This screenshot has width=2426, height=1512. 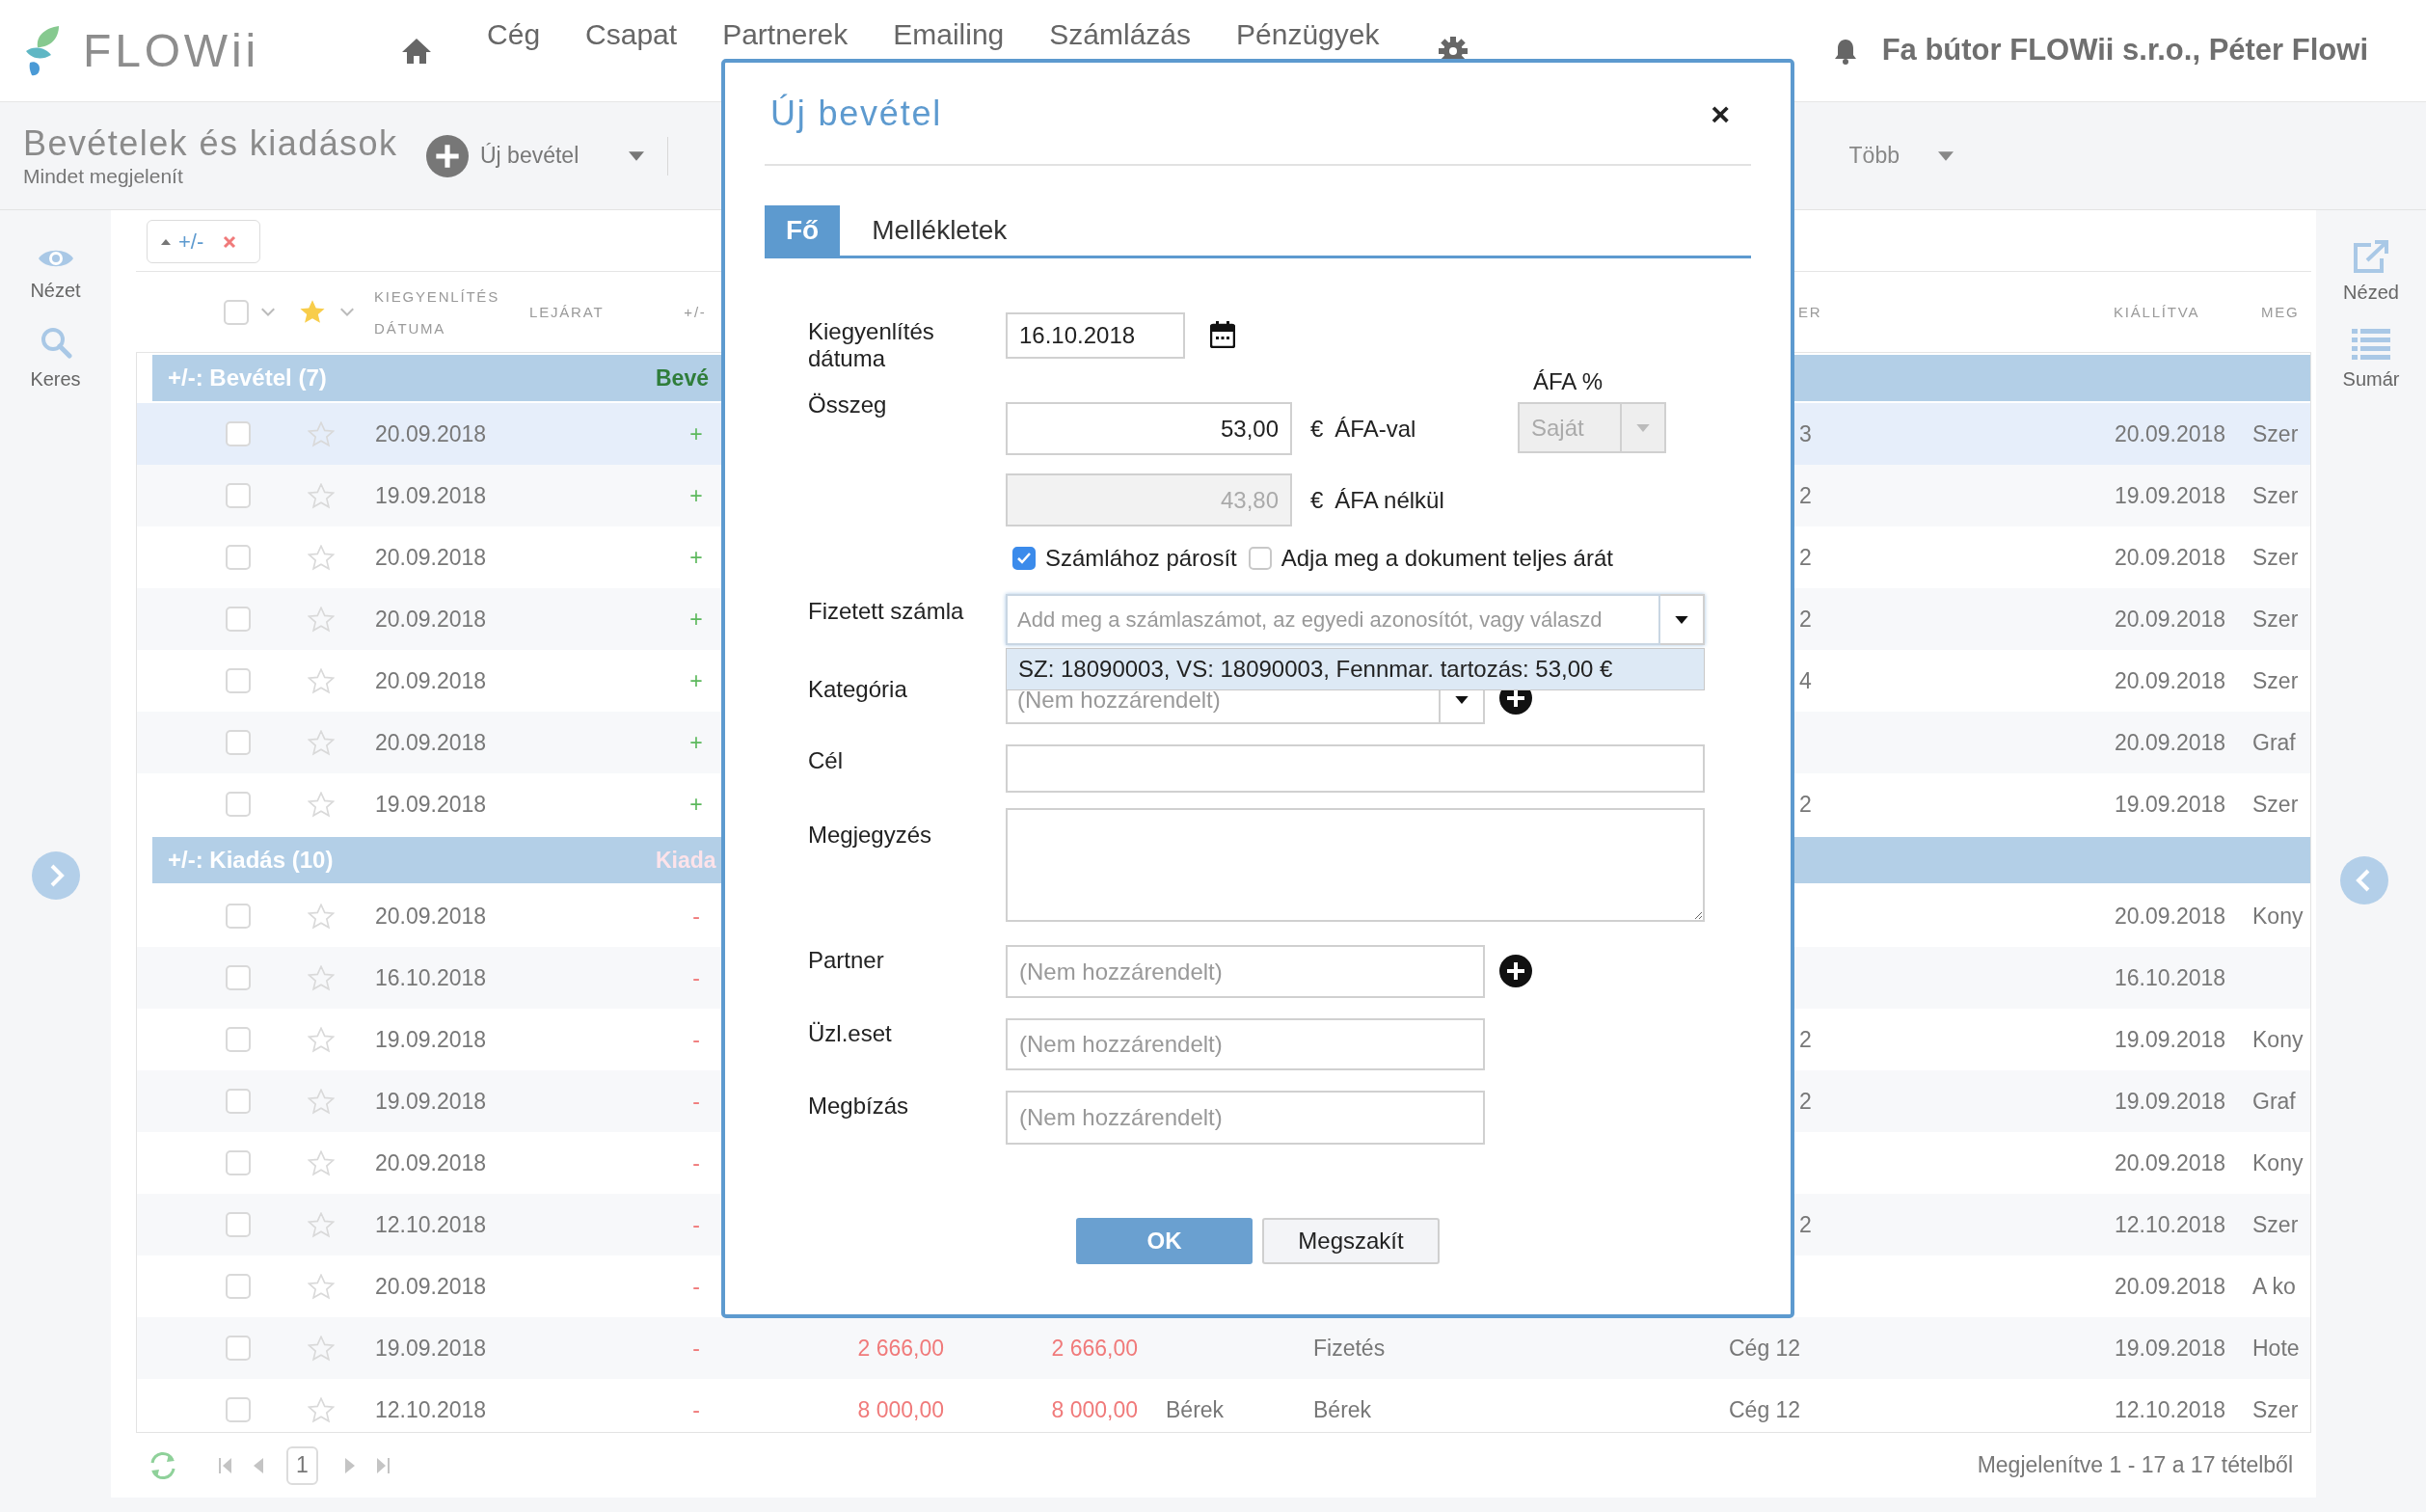 I want to click on filter-label: +/-, so click(x=191, y=242).